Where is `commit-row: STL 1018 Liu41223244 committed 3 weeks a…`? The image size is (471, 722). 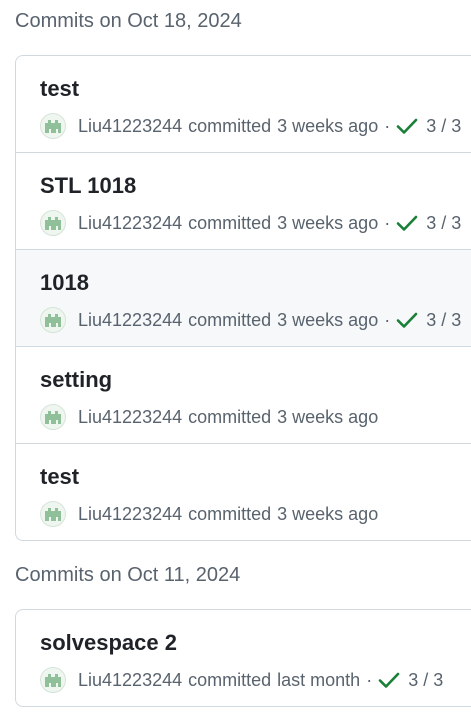 commit-row: STL 1018 Liu41223244 committed 3 weeks a… is located at coordinates (243, 200).